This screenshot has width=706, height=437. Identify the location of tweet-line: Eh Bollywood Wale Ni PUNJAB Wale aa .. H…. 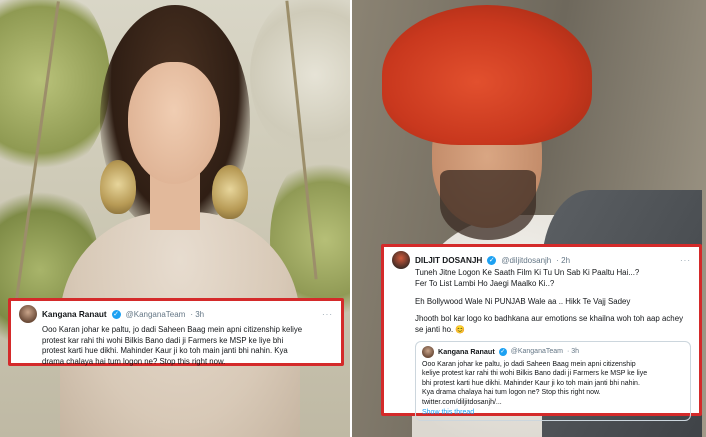
(523, 301).